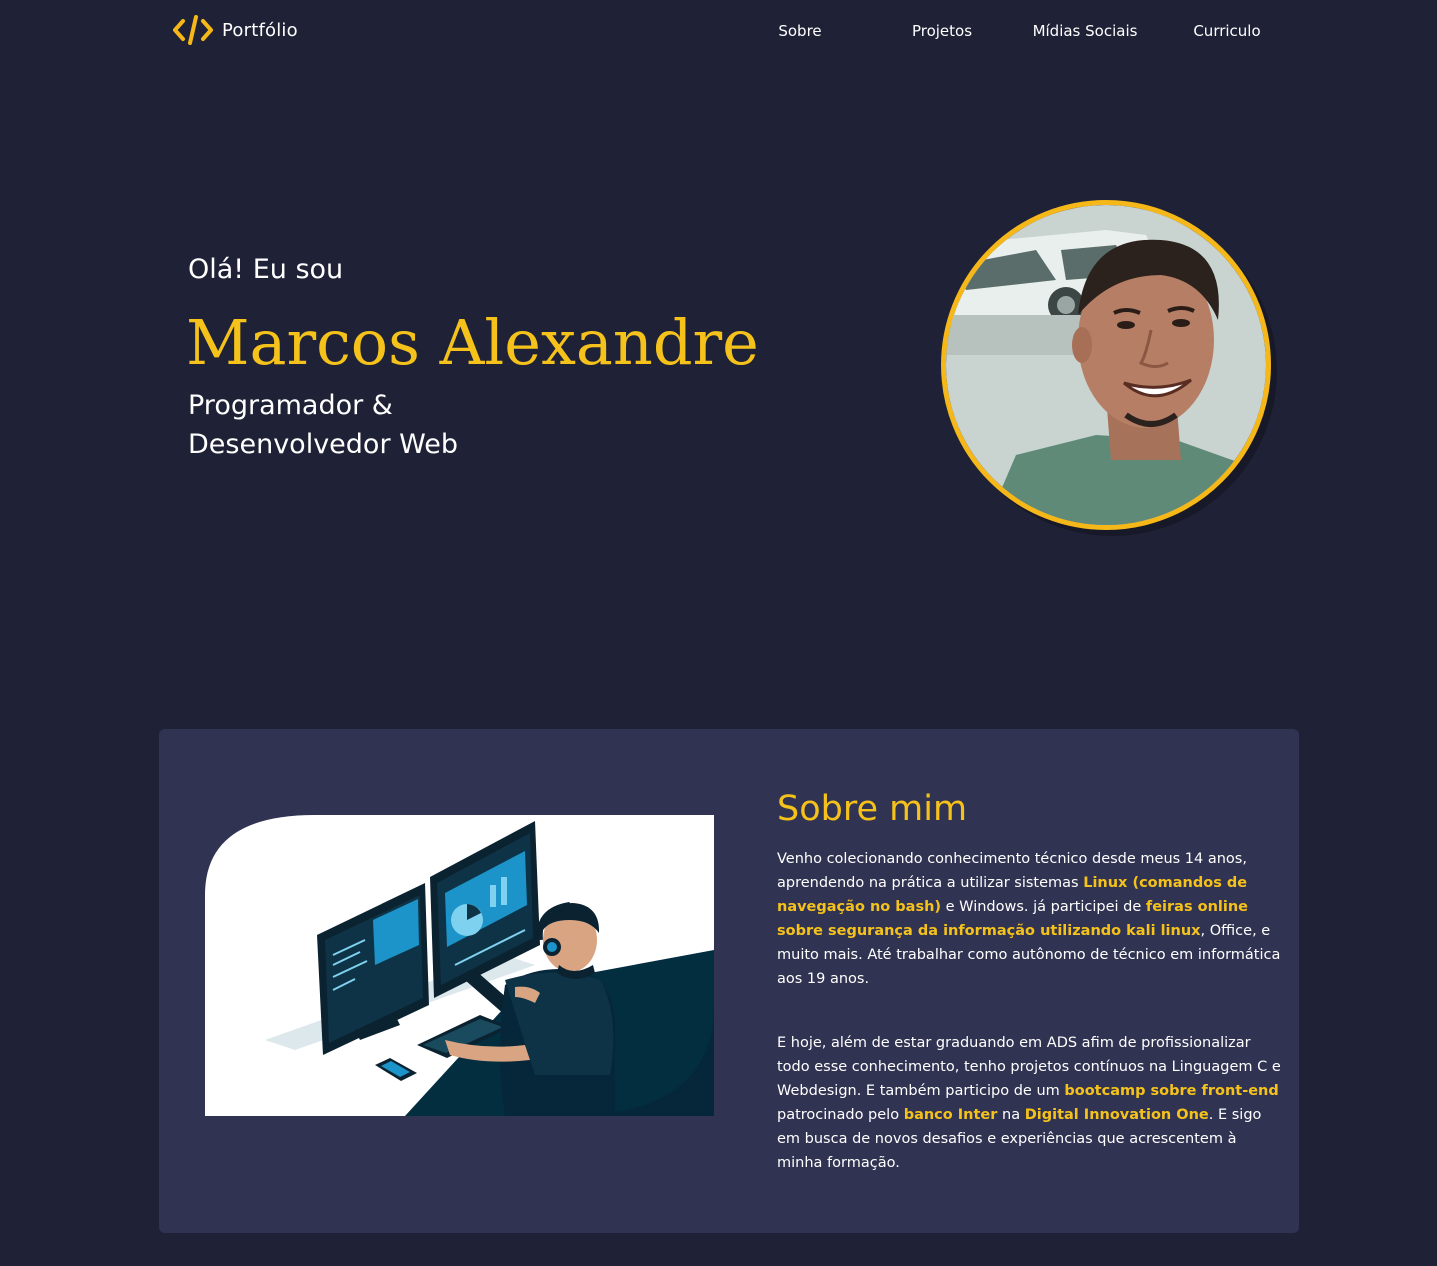  I want to click on developer-workspace-illustration, so click(459, 965).